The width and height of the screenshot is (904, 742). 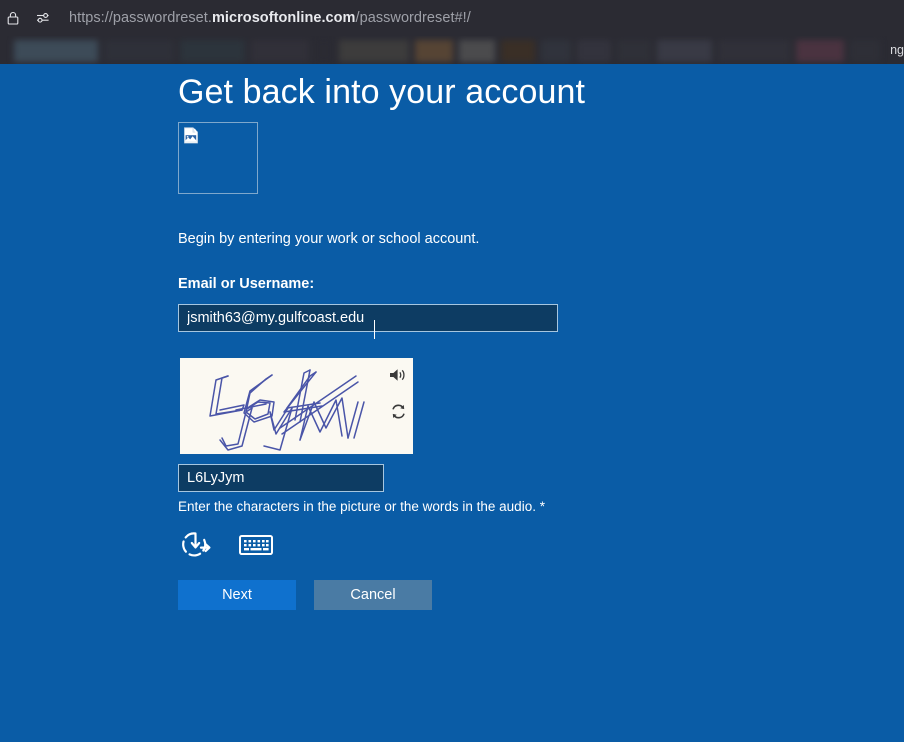 I want to click on captcha-glyphs, so click(x=287, y=410).